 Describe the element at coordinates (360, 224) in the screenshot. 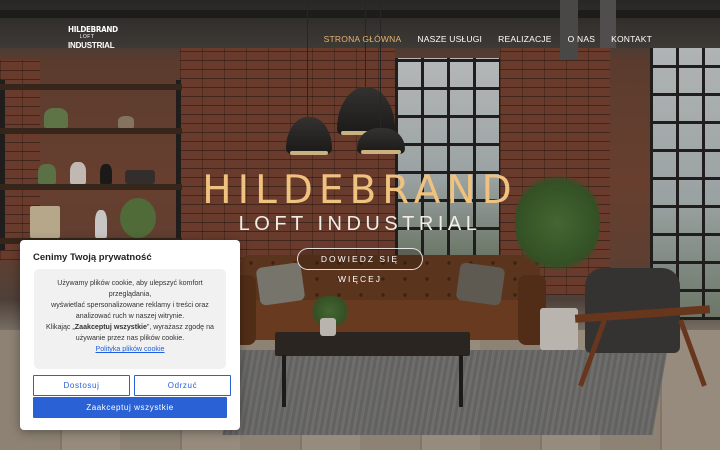

I see `hero-subtitle: LOFT INDUSTRIAL` at that location.